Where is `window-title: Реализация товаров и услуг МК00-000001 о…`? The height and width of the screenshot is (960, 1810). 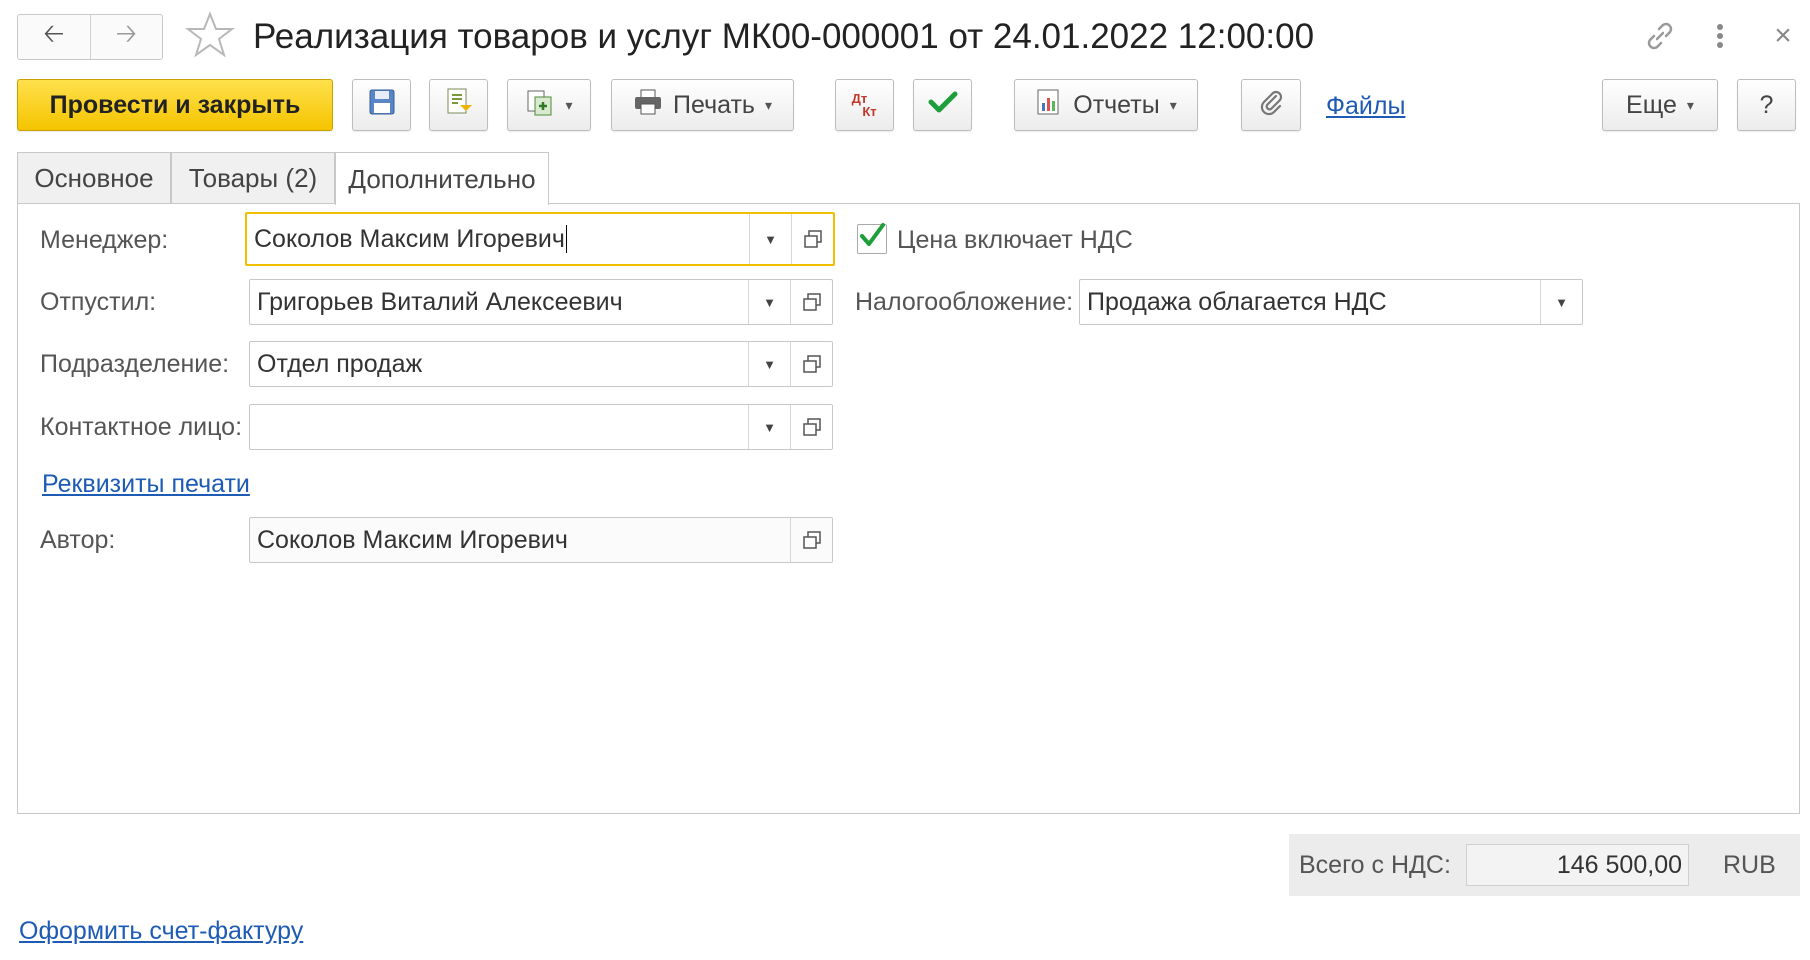
window-title: Реализация товаров и услуг МК00-000001 о… is located at coordinates (784, 36).